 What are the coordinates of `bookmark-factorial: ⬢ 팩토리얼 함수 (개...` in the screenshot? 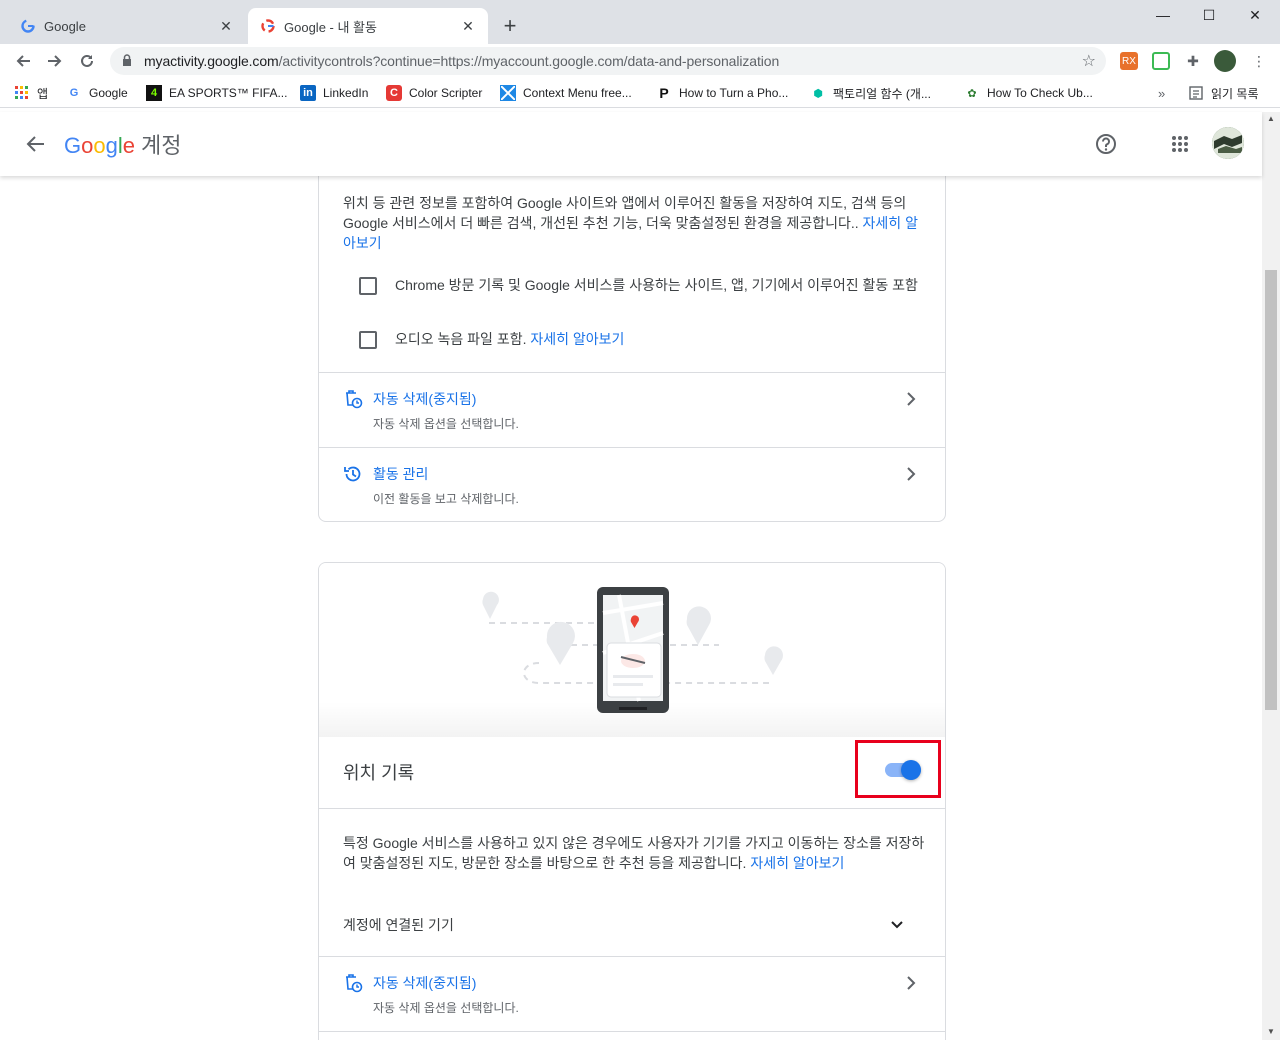 It's located at (870, 93).